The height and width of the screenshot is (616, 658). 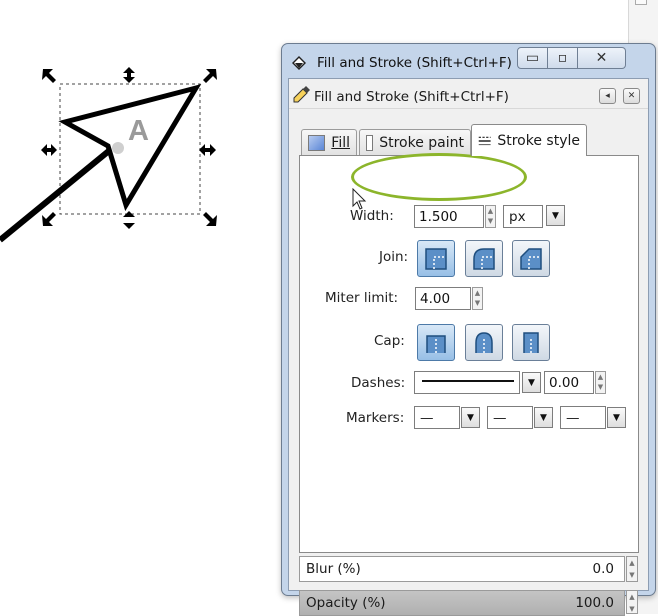 I want to click on width-input: 1.500, so click(x=449, y=216).